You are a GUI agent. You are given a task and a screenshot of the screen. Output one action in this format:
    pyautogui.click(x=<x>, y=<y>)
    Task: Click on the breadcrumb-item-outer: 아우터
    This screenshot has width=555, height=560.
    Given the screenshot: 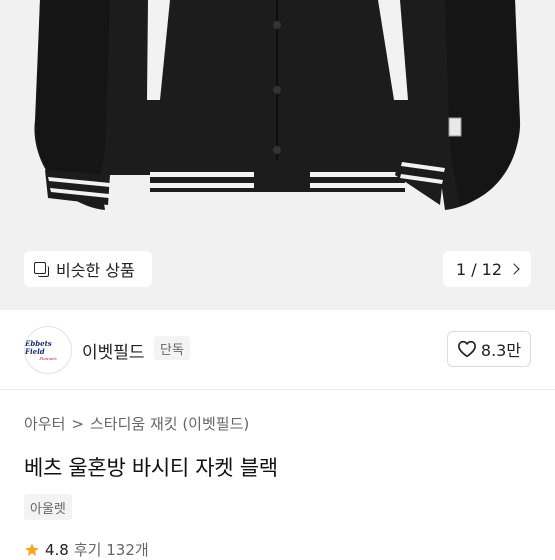 What is the action you would take?
    pyautogui.click(x=44, y=423)
    